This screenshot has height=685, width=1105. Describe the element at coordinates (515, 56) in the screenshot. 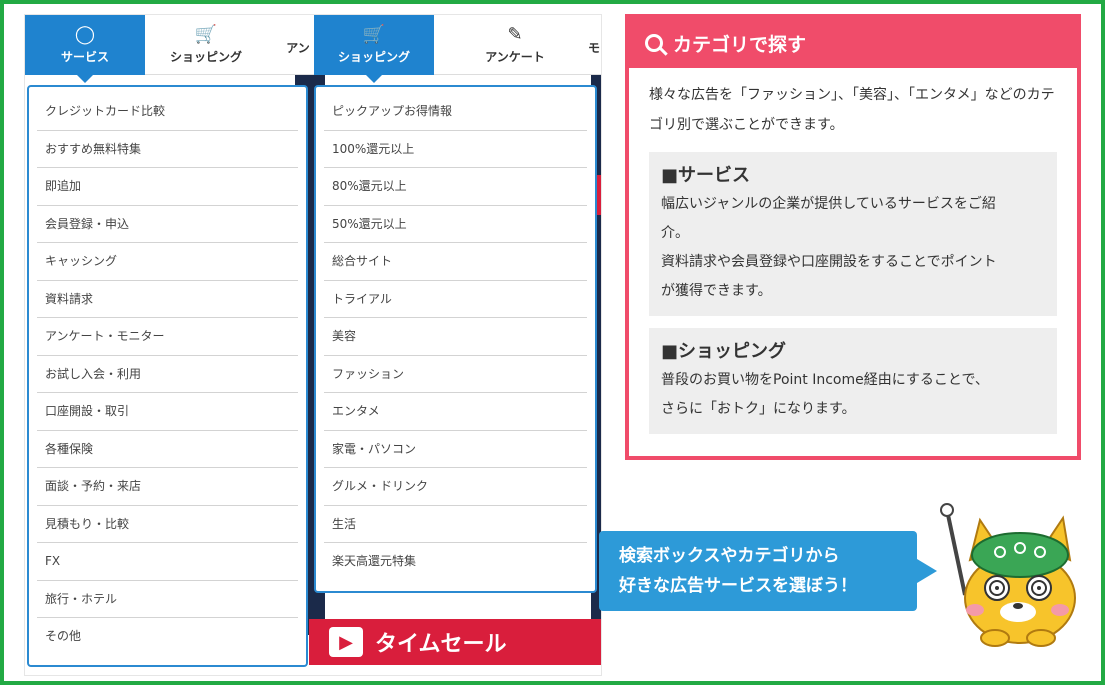

I see `tab-label: アンケート` at that location.